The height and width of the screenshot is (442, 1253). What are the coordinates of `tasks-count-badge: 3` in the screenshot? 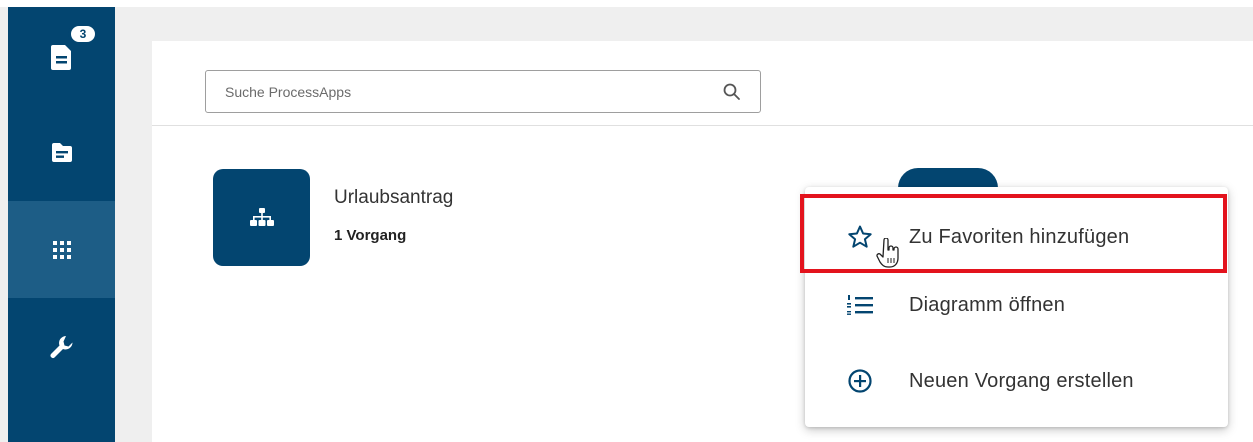 It's located at (83, 34).